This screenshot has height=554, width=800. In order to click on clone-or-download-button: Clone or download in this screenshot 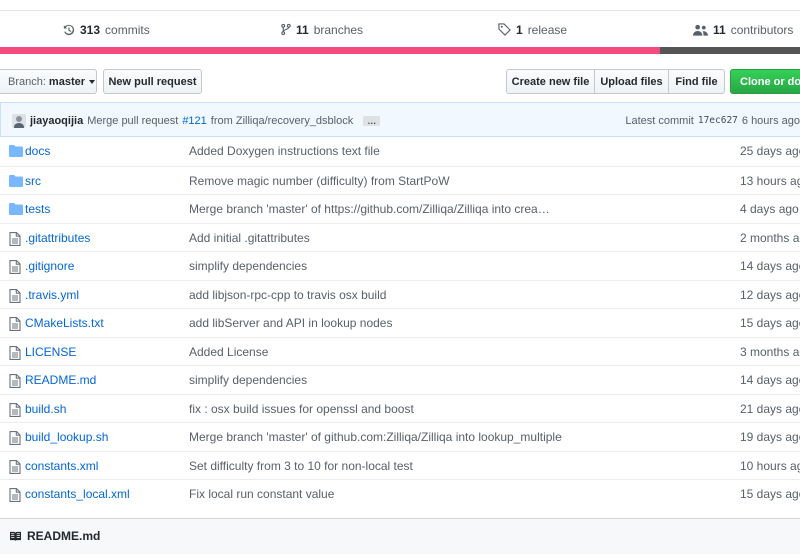, I will do `click(765, 81)`.